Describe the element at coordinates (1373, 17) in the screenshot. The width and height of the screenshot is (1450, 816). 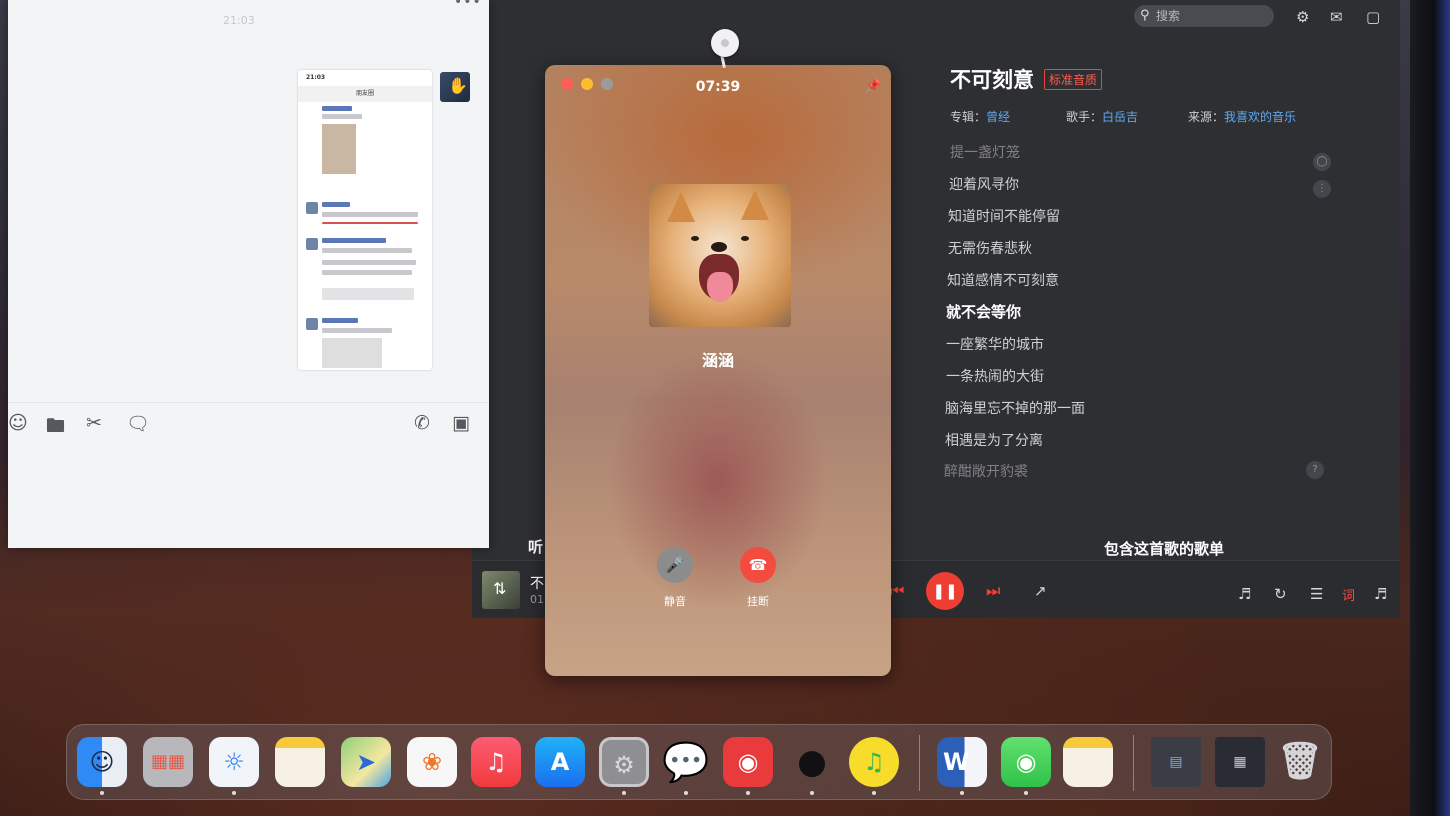
I see `shirt-icon: ▢` at that location.